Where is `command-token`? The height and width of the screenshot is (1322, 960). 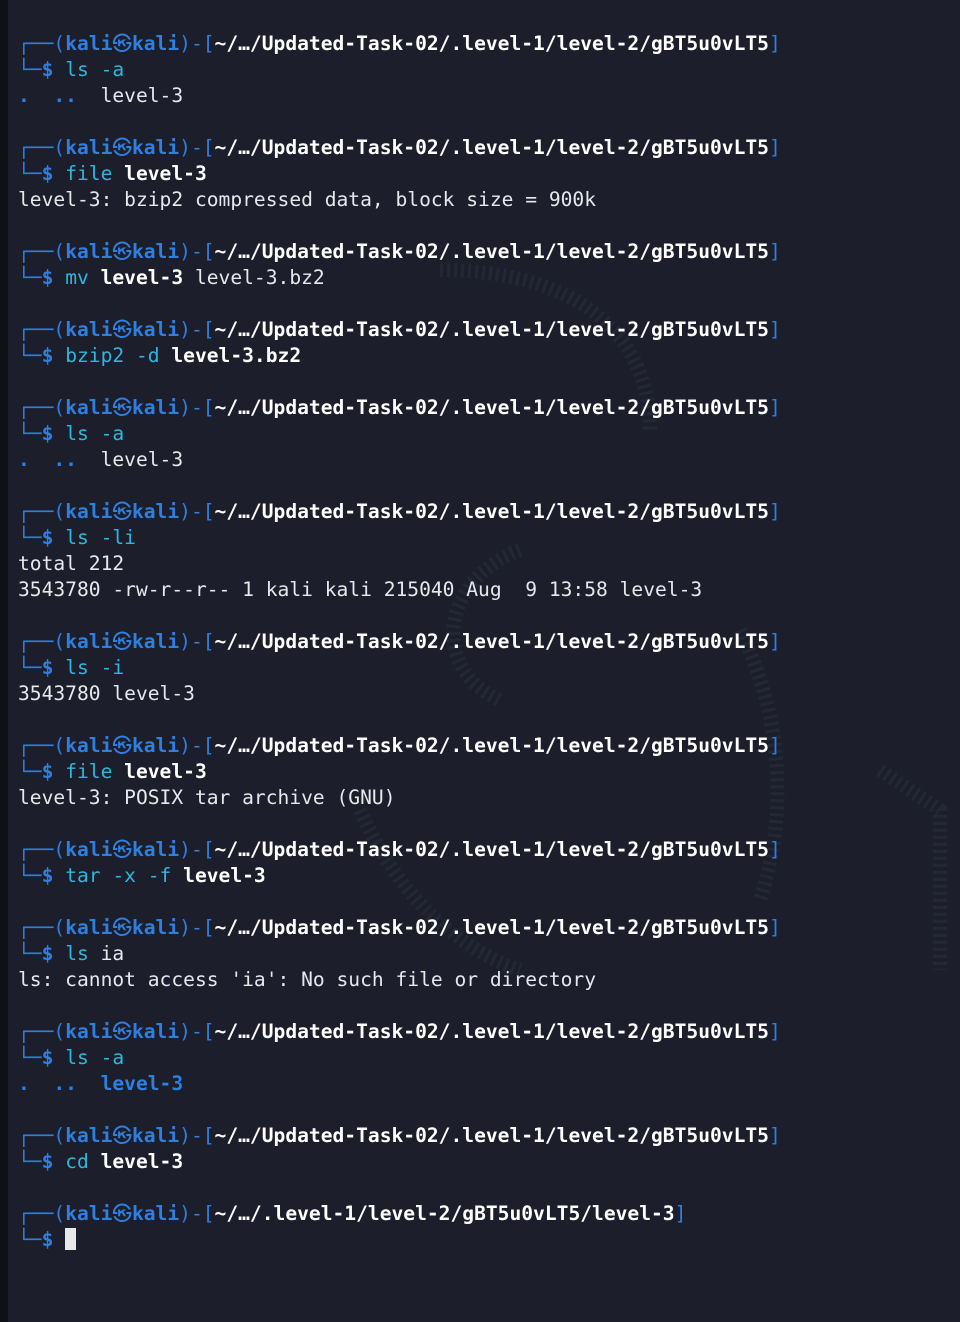
command-token is located at coordinates (118, 173).